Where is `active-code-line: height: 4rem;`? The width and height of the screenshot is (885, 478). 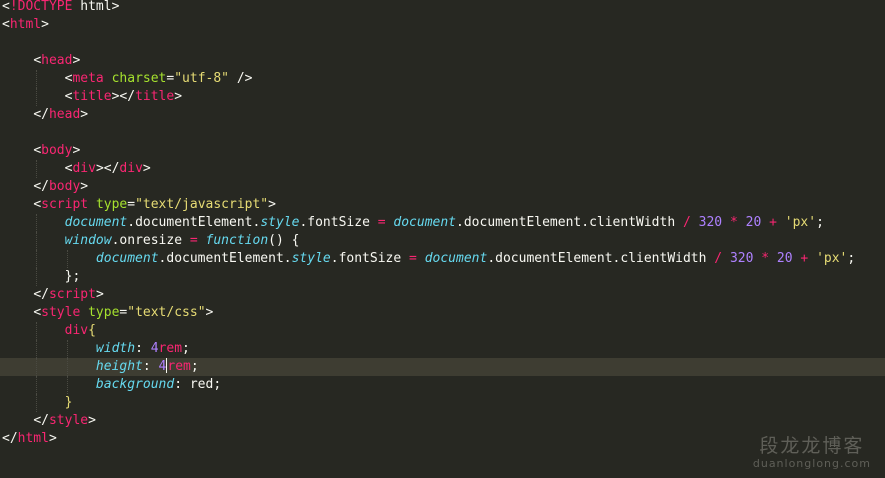
active-code-line: height: 4rem; is located at coordinates (442, 367).